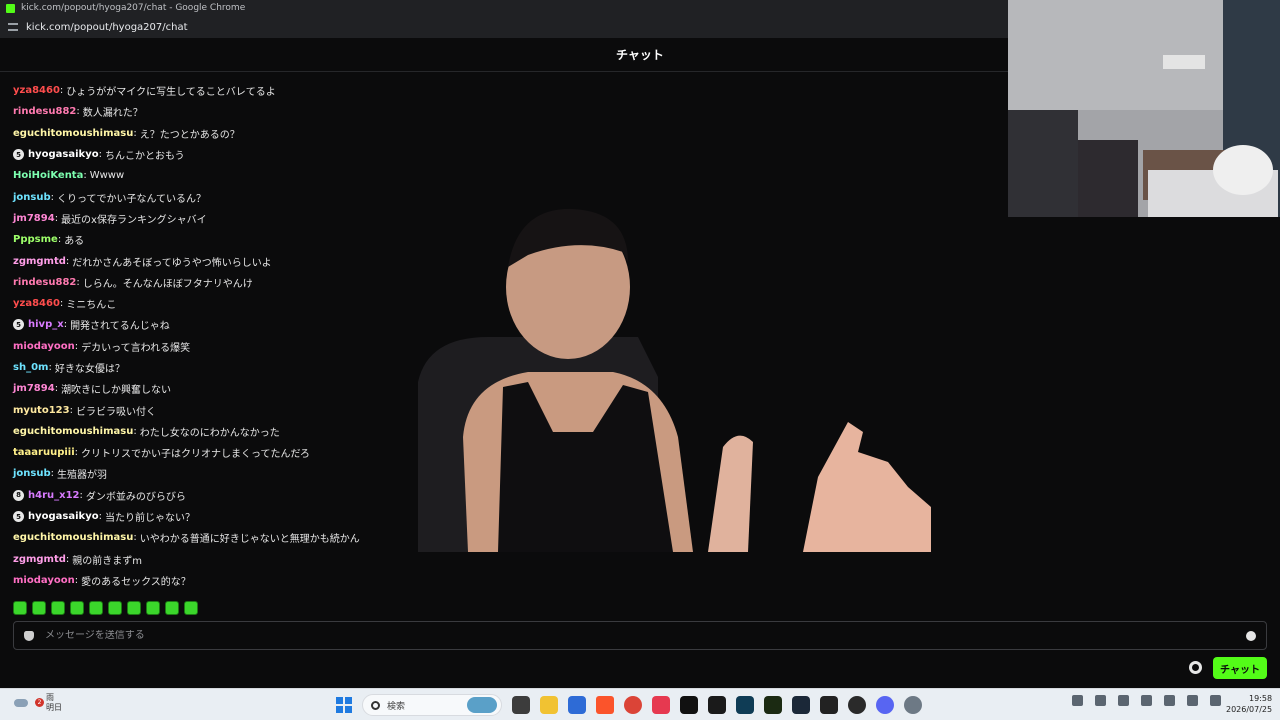 This screenshot has width=1280, height=720. What do you see at coordinates (46, 324) in the screenshot?
I see `chat-username: hivp_x` at bounding box center [46, 324].